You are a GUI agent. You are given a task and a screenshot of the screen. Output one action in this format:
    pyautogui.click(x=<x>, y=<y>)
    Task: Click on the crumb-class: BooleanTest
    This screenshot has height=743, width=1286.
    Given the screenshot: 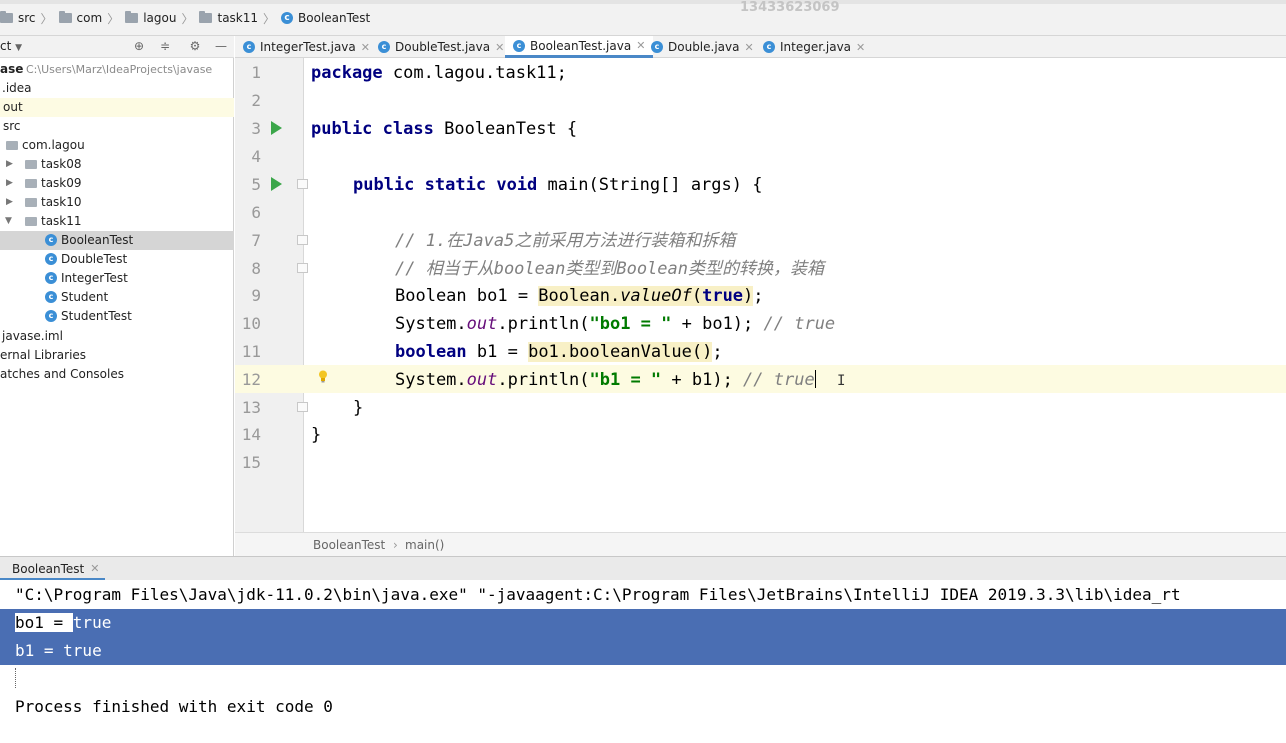 What is the action you would take?
    pyautogui.click(x=349, y=545)
    